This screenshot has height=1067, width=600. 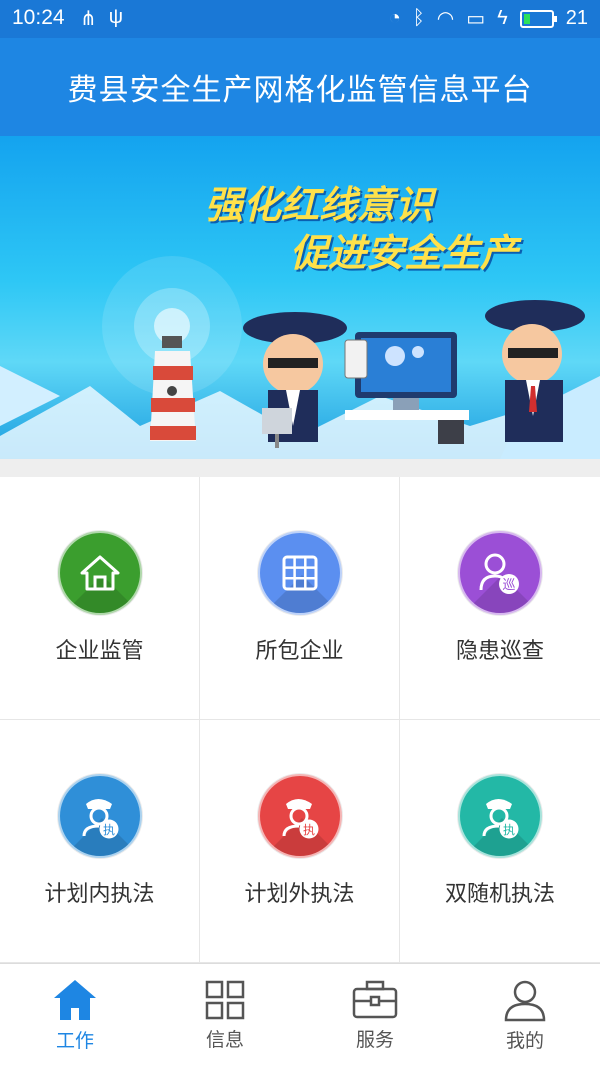 What do you see at coordinates (38, 17) in the screenshot?
I see `status-time: 10:24` at bounding box center [38, 17].